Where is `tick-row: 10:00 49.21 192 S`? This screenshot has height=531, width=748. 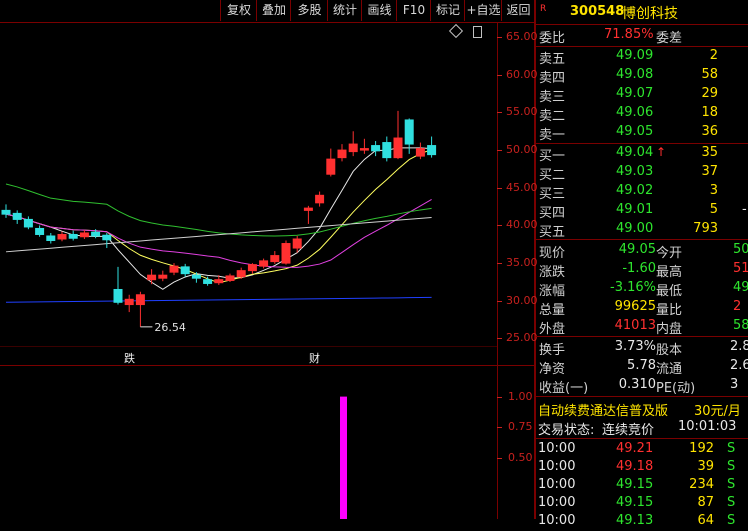 tick-row: 10:00 49.21 192 S is located at coordinates (642, 450).